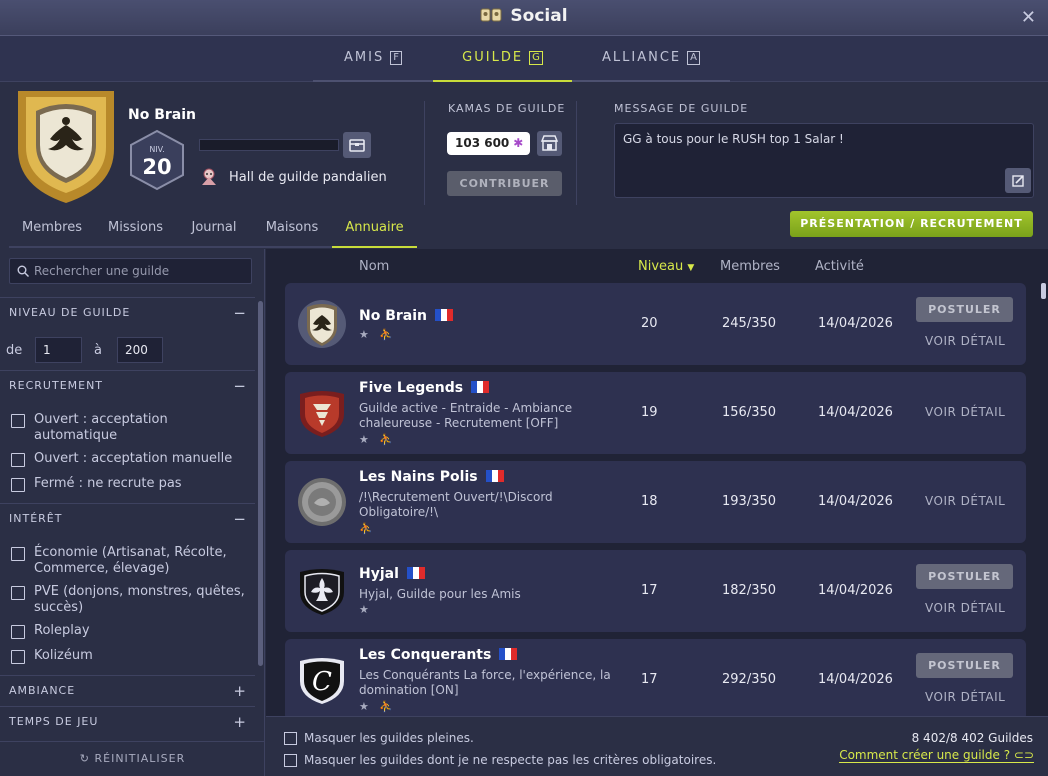 This screenshot has width=1048, height=776. Describe the element at coordinates (58, 350) in the screenshot. I see `level-min-input: 1` at that location.